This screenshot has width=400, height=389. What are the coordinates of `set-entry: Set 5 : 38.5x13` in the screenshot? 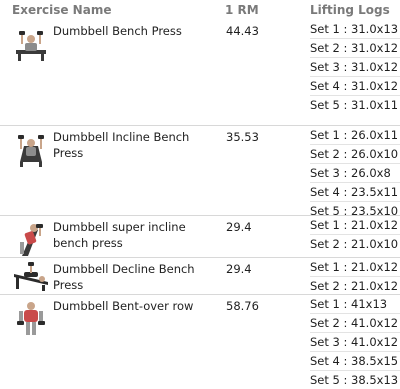 It's located at (354, 380).